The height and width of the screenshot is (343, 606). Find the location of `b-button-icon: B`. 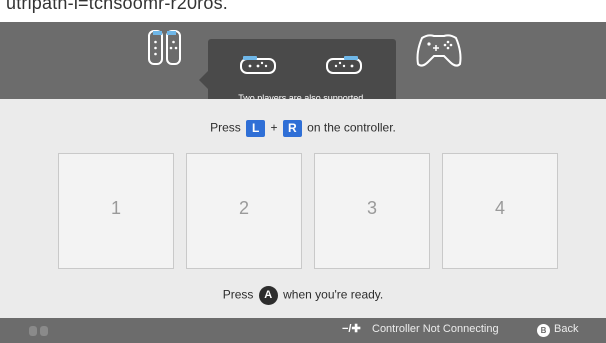

b-button-icon: B is located at coordinates (543, 330).